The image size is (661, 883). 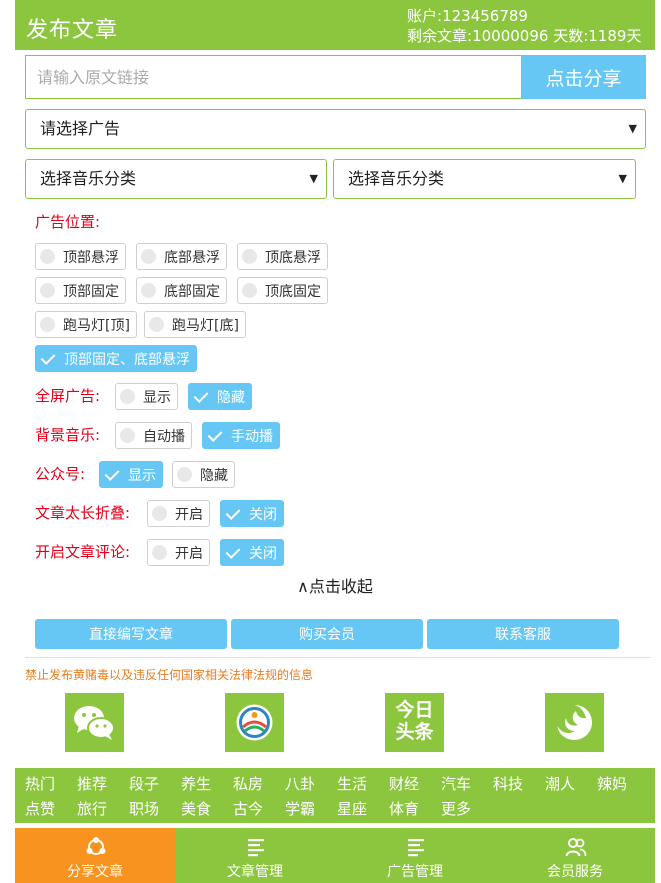 What do you see at coordinates (416, 848) in the screenshot?
I see `list-icon` at bounding box center [416, 848].